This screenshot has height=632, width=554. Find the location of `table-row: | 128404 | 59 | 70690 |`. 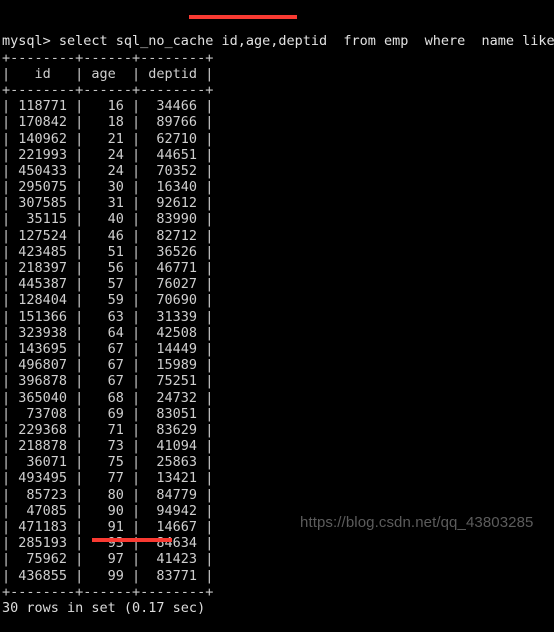

table-row: | 128404 | 59 | 70690 | is located at coordinates (108, 300).